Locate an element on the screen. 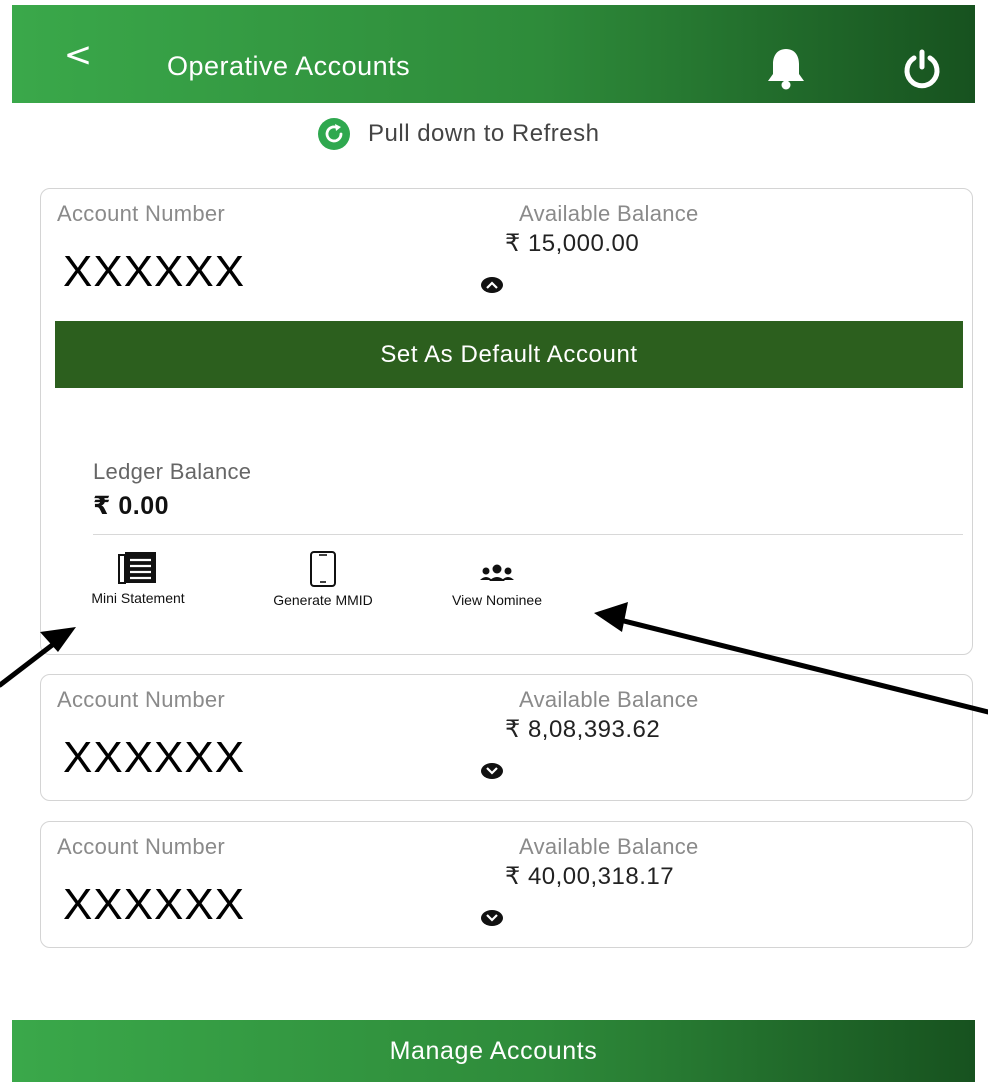 This screenshot has height=1082, width=988. bell-icon is located at coordinates (786, 68).